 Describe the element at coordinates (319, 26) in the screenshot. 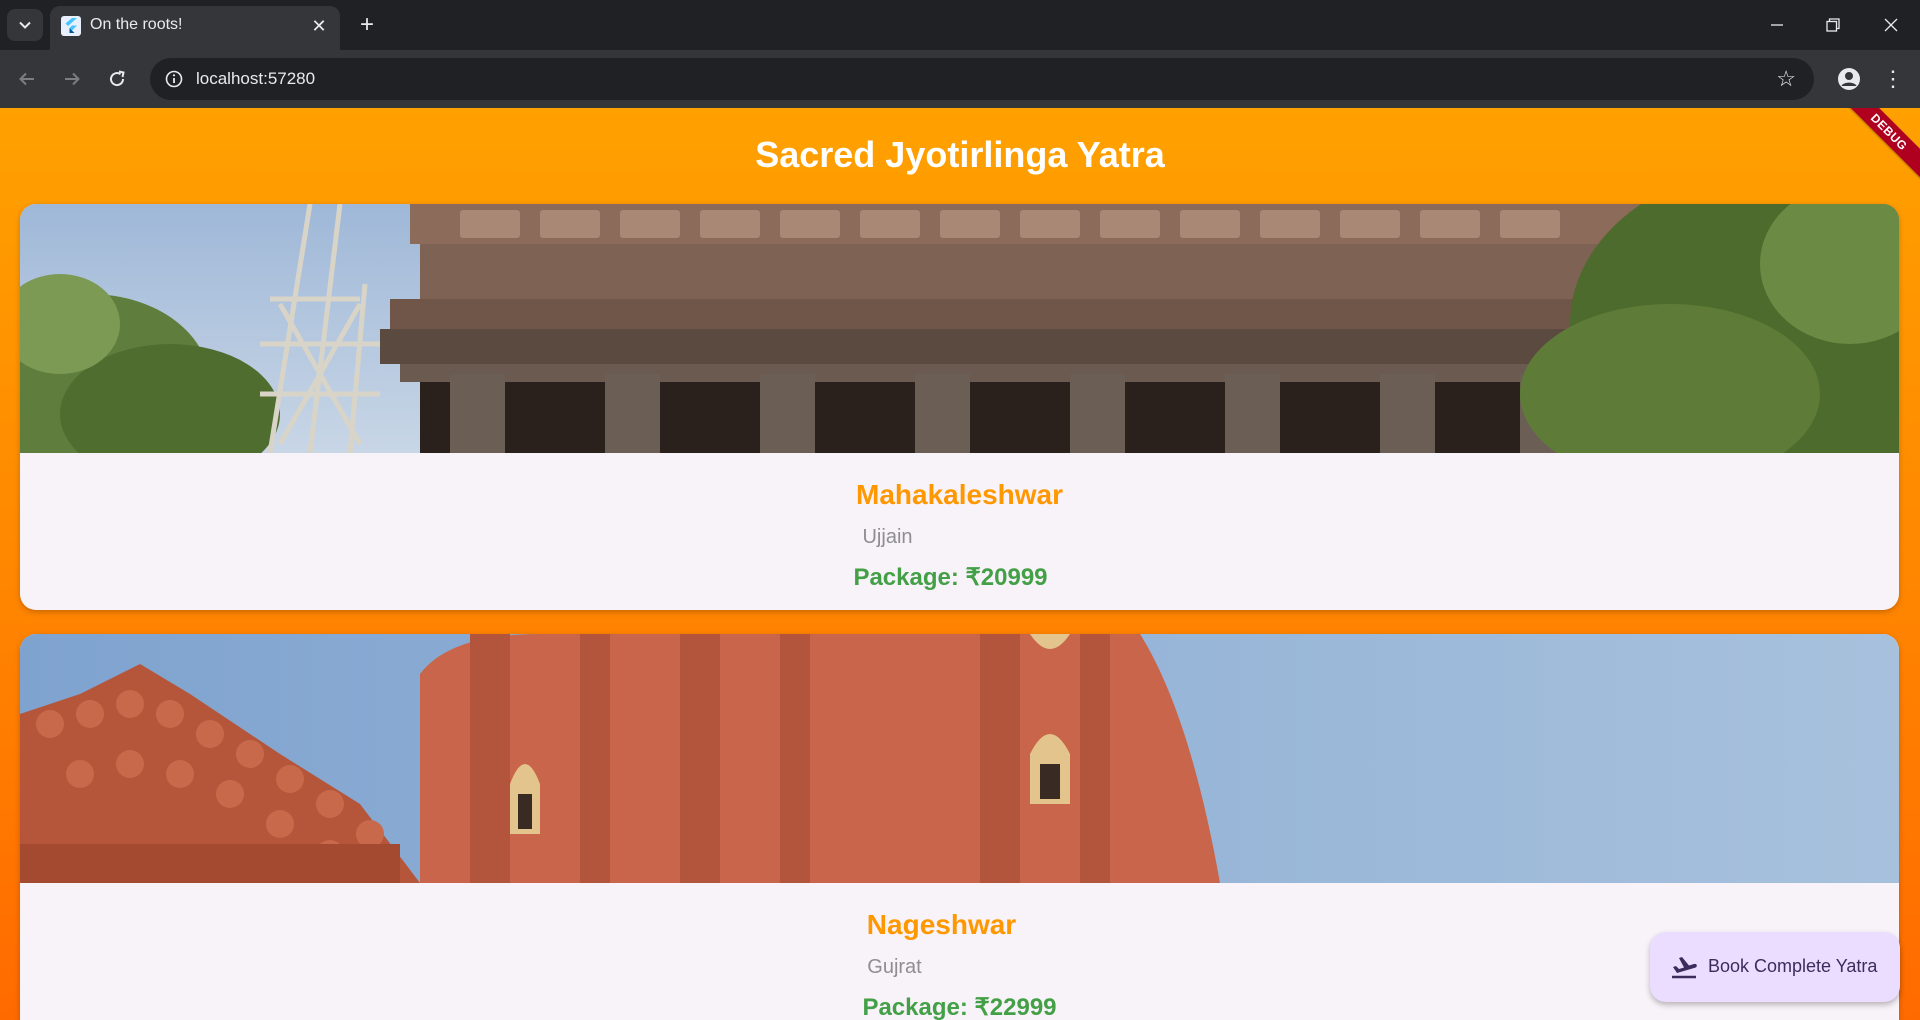

I see `close-tab-icon: ✕` at that location.